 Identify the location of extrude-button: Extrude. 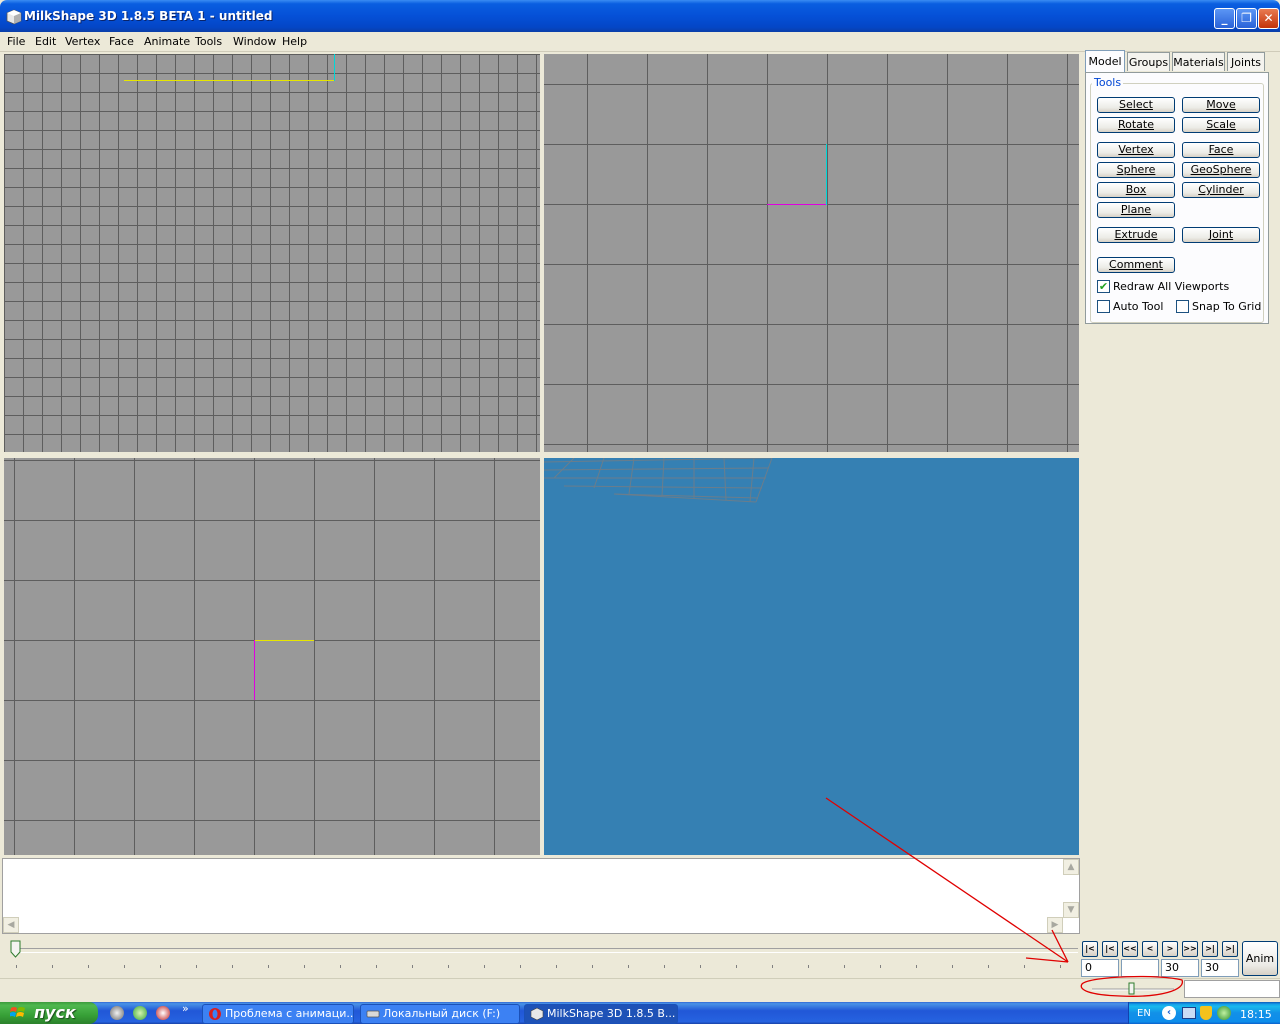
(1136, 235).